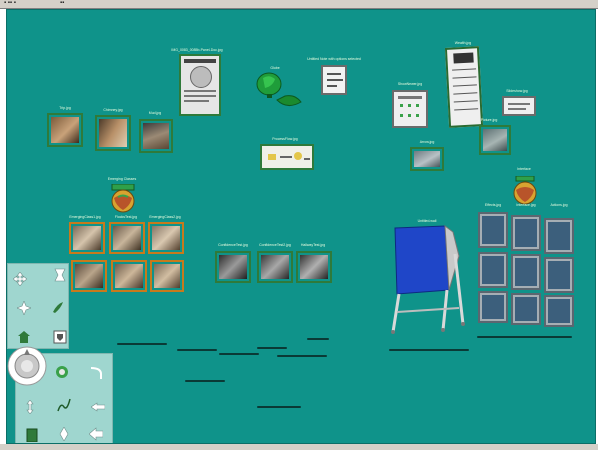 This screenshot has height=450, width=598. Describe the element at coordinates (165, 217) in the screenshot. I see `orange-label: EmergingClass2.jpg` at that location.